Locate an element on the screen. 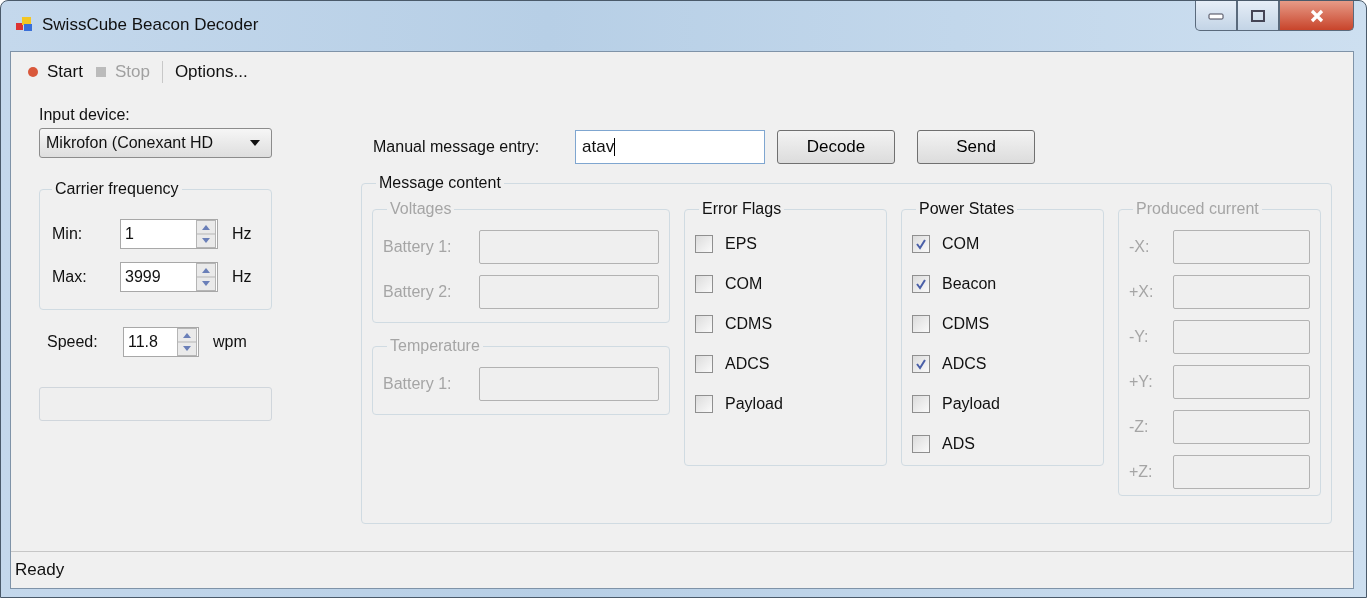  group-title: Carrier frequency is located at coordinates (117, 189).